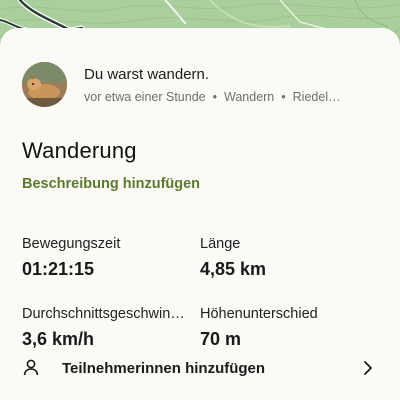 The width and height of the screenshot is (400, 400). I want to click on stat-value: 01:21:15, so click(58, 269).